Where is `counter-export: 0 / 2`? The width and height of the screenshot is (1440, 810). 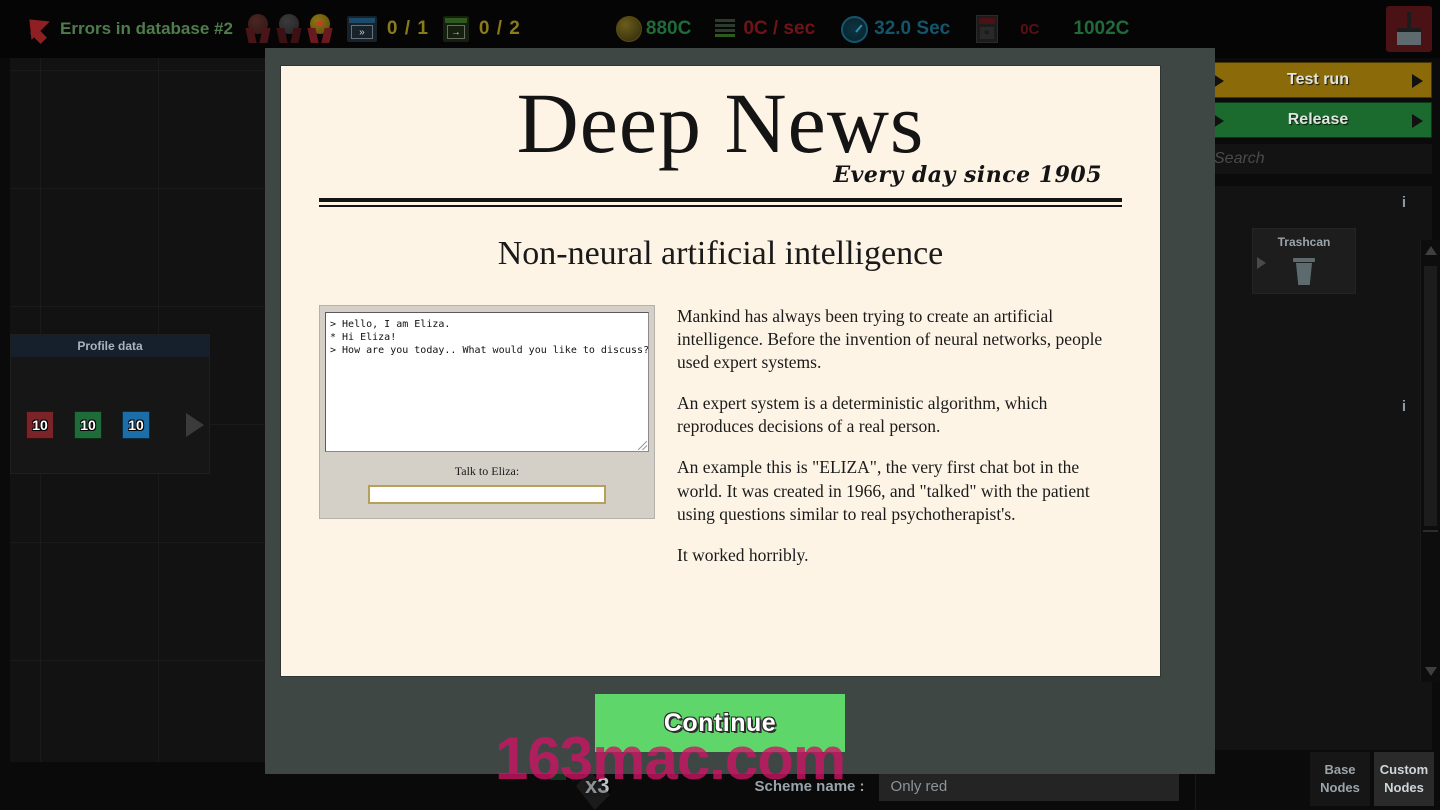 counter-export: 0 / 2 is located at coordinates (499, 28).